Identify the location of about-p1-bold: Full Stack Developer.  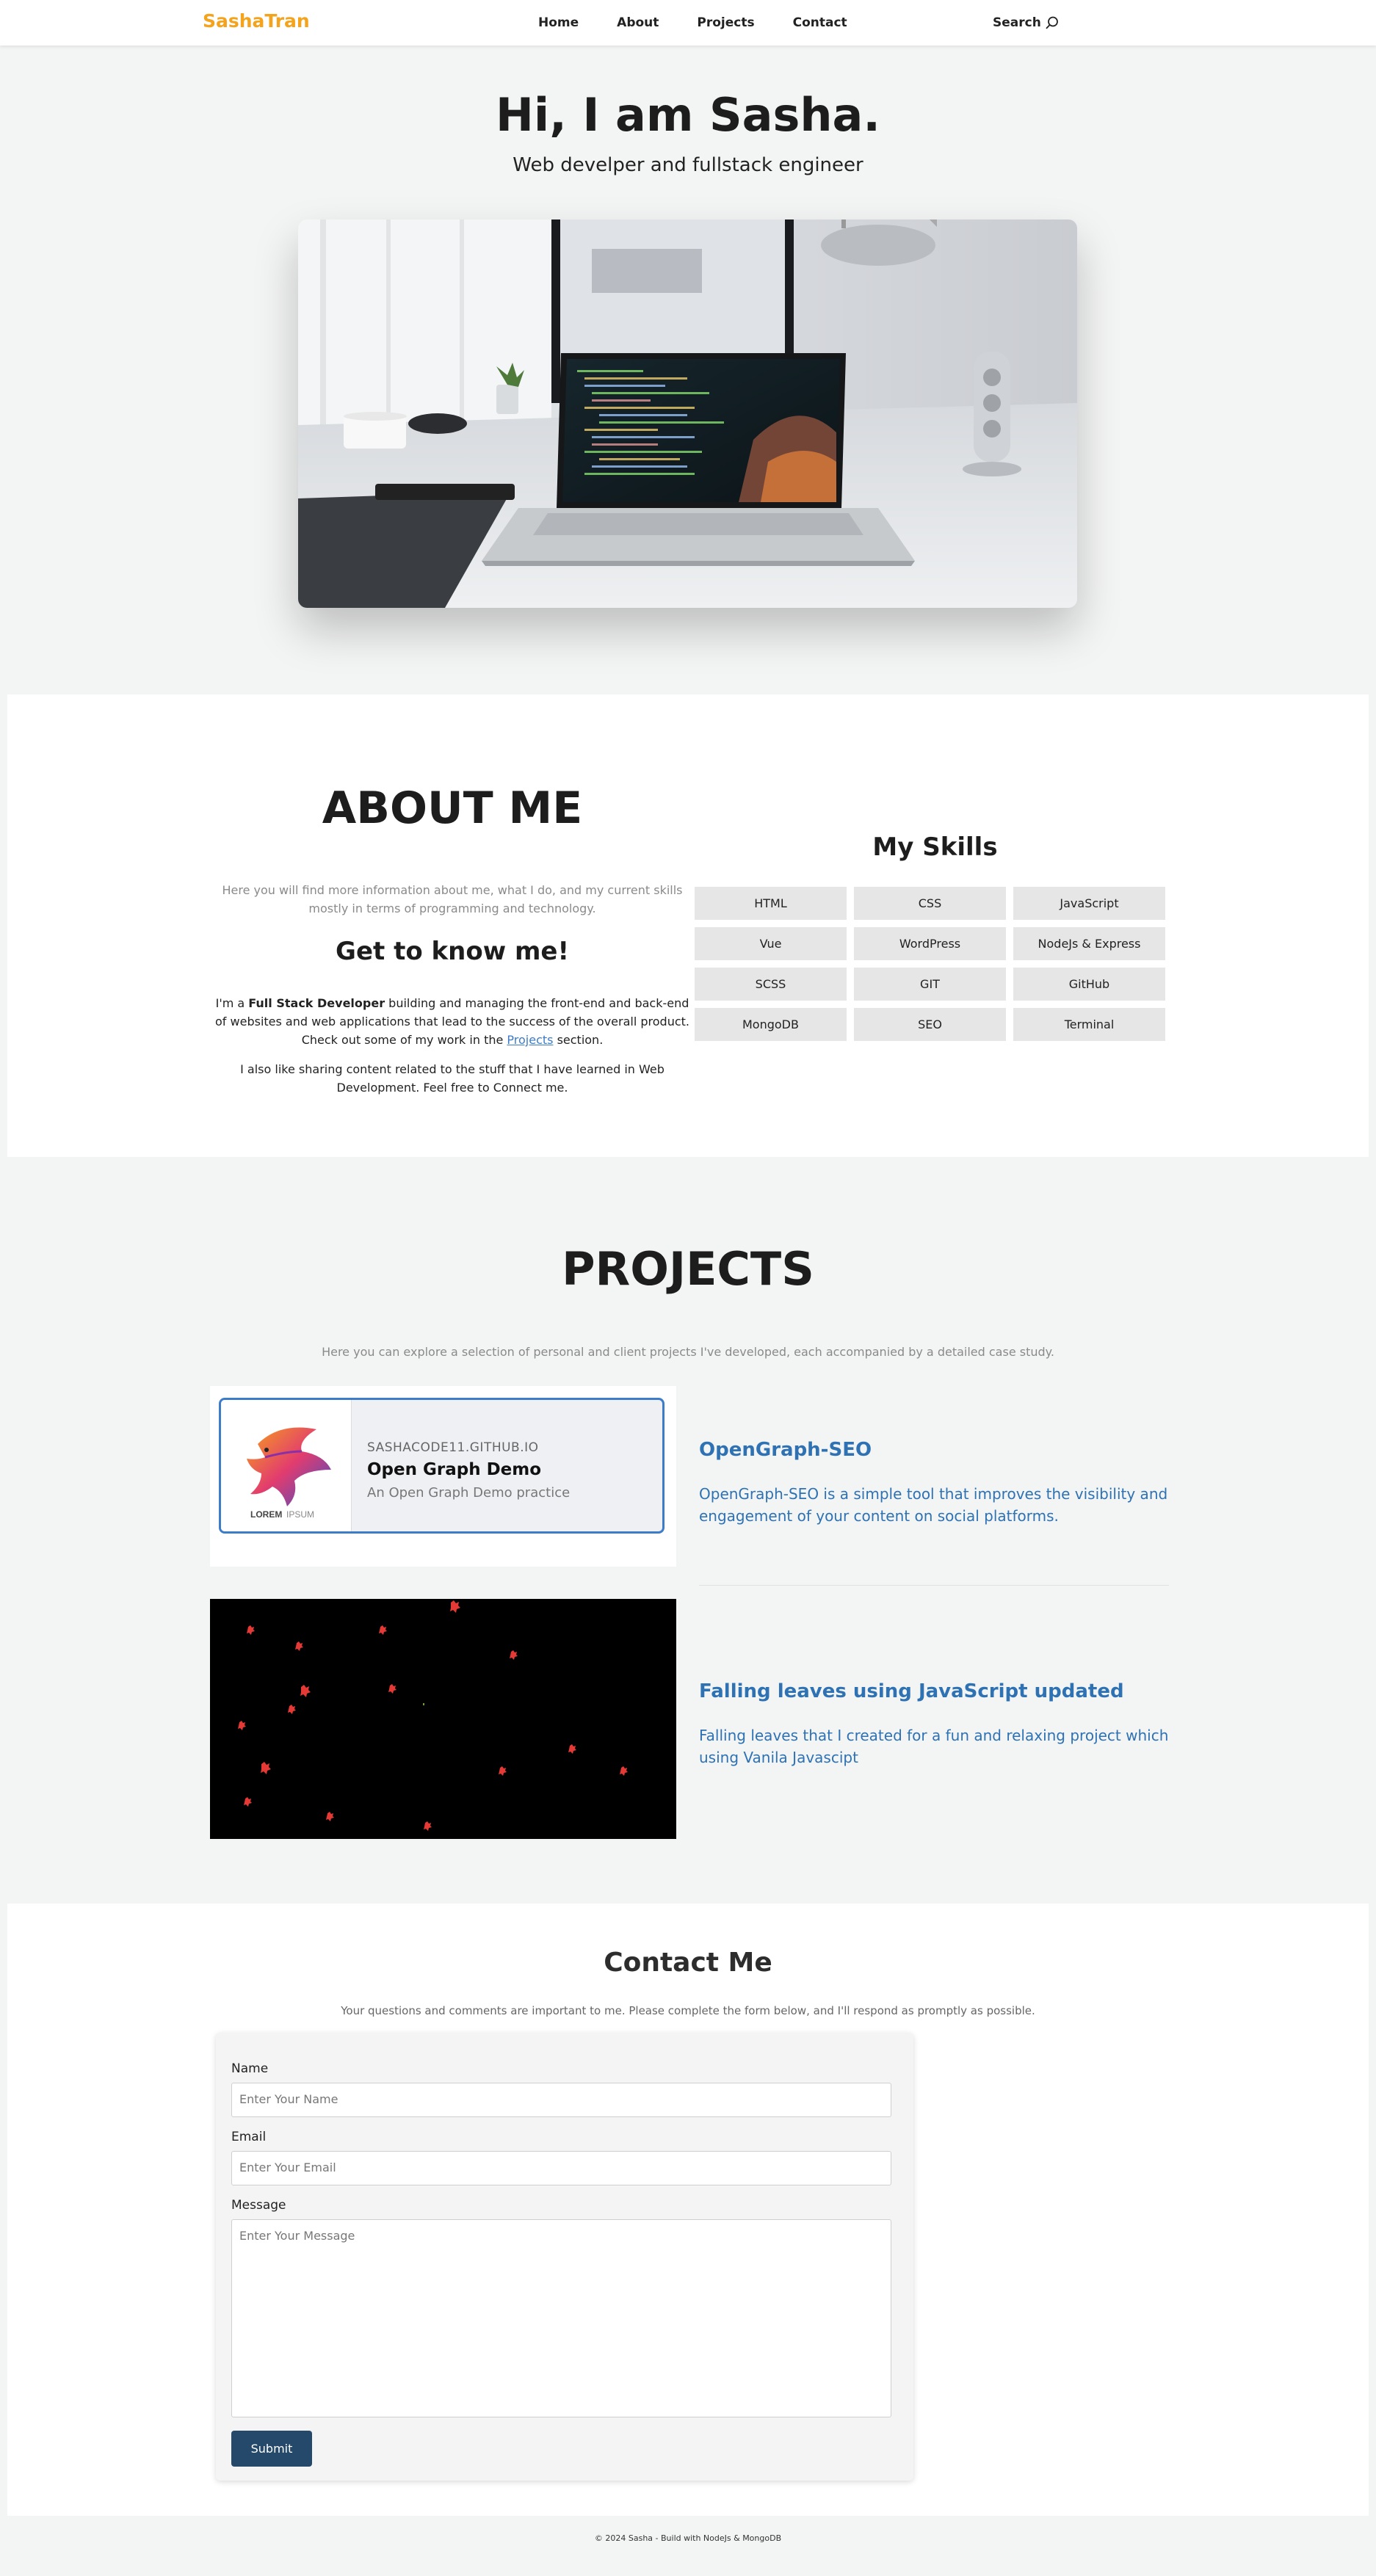
(316, 1003).